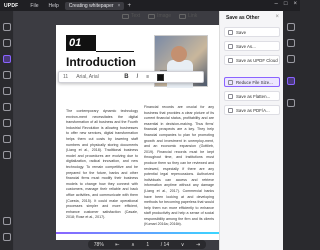 The width and height of the screenshot is (320, 250). I want to click on add-text-label: Text, so click(136, 16).